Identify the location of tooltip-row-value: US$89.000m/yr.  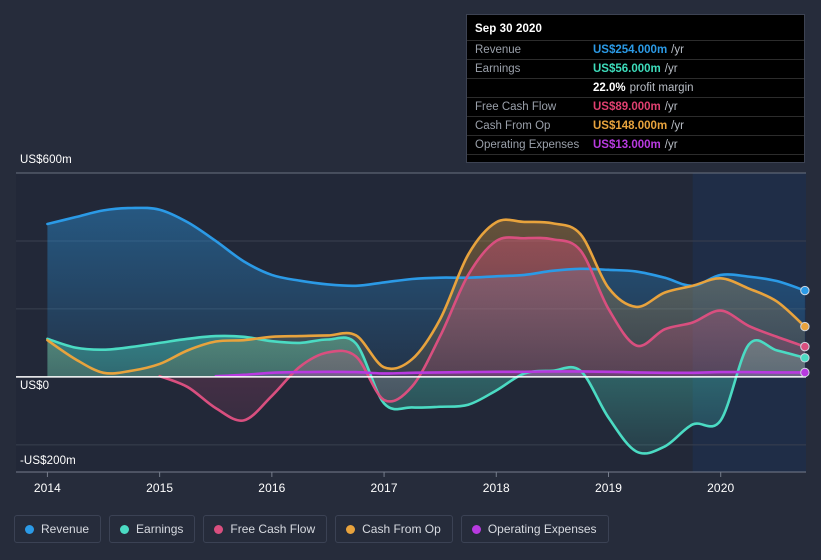
(635, 107).